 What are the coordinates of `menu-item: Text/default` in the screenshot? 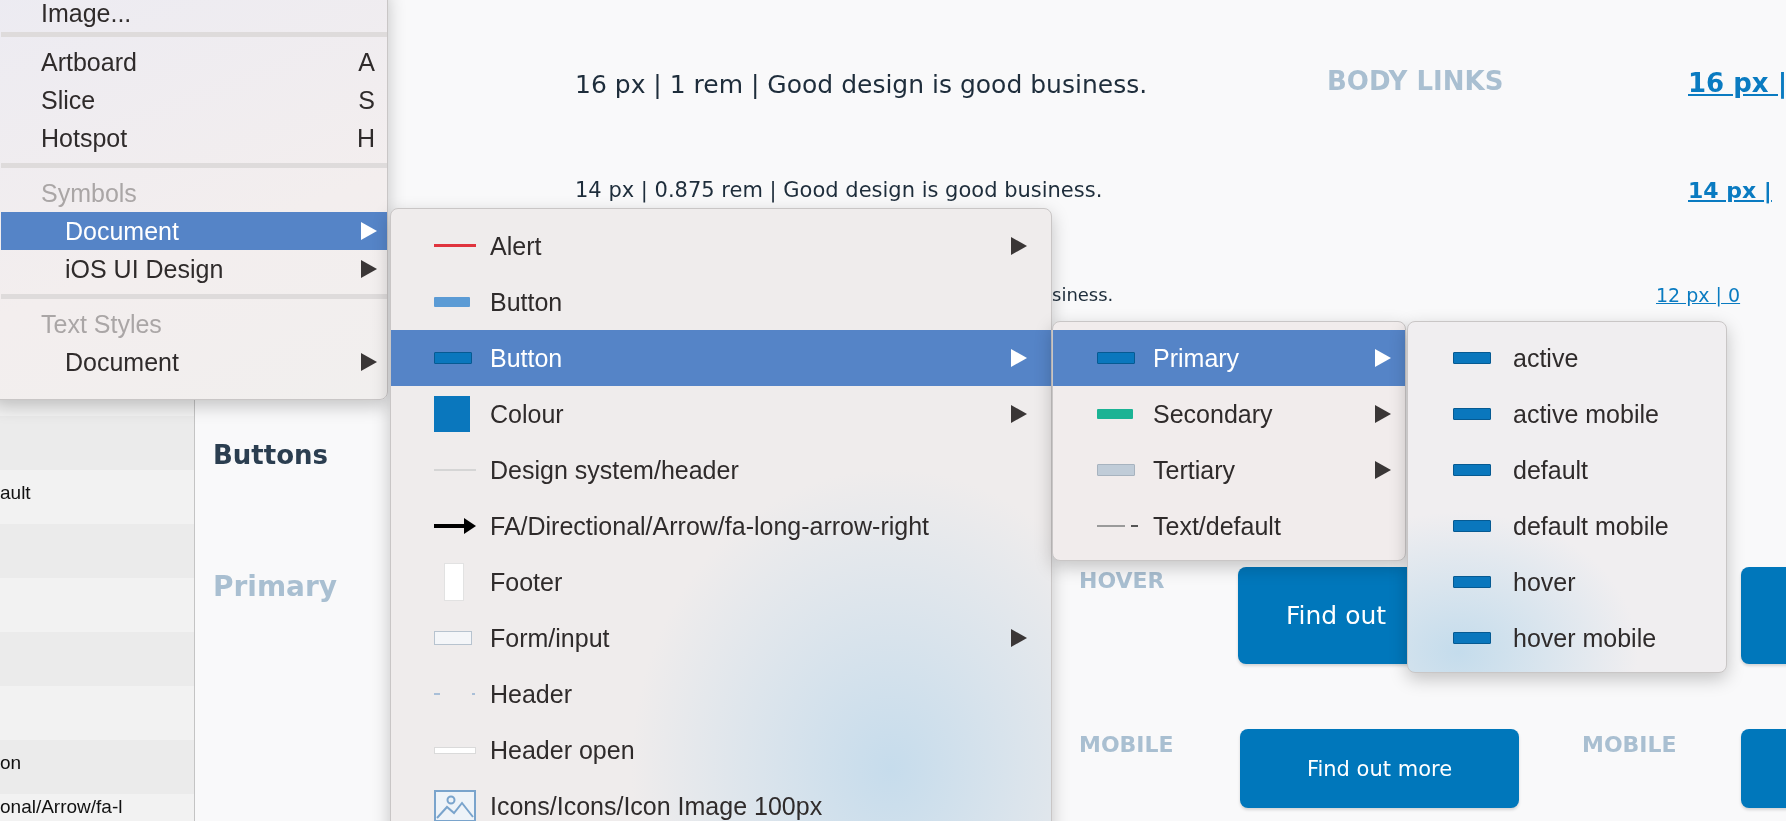 It's located at (1229, 526).